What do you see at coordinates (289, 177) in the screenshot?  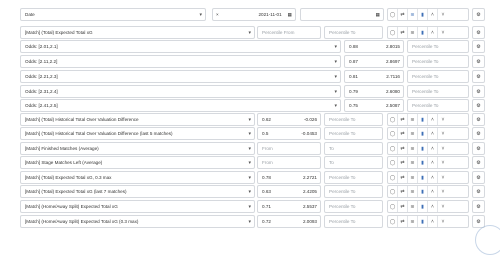 I see `percentile-value-input: 0.78 2.2721` at bounding box center [289, 177].